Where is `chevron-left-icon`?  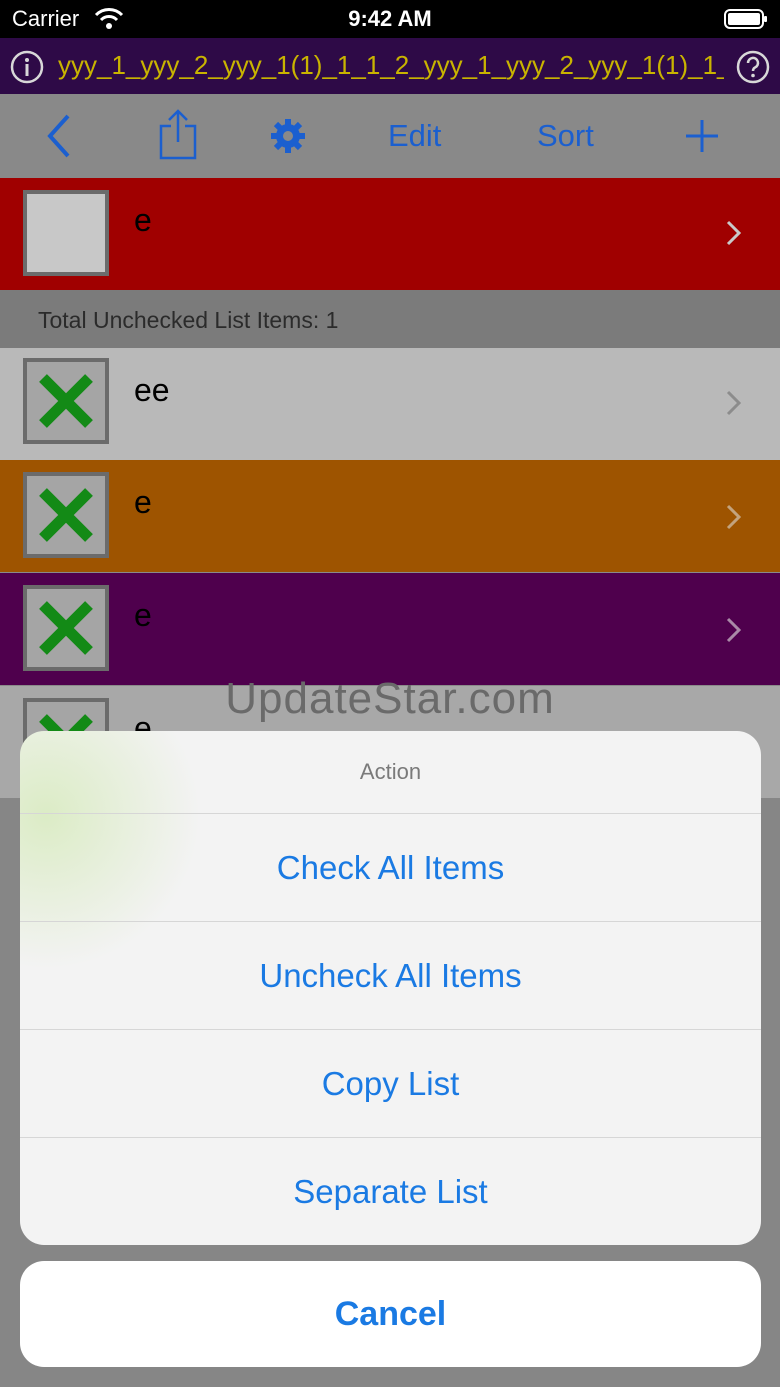 chevron-left-icon is located at coordinates (59, 136).